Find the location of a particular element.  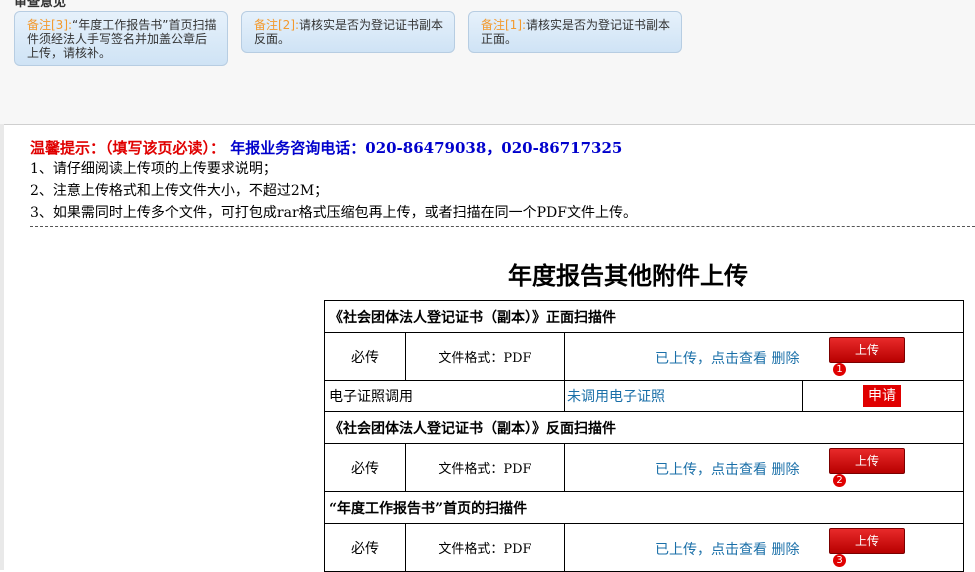

upload-row: 必传 文件格式：PDF 已上传，点击查看 删除 上传 1 is located at coordinates (644, 356).